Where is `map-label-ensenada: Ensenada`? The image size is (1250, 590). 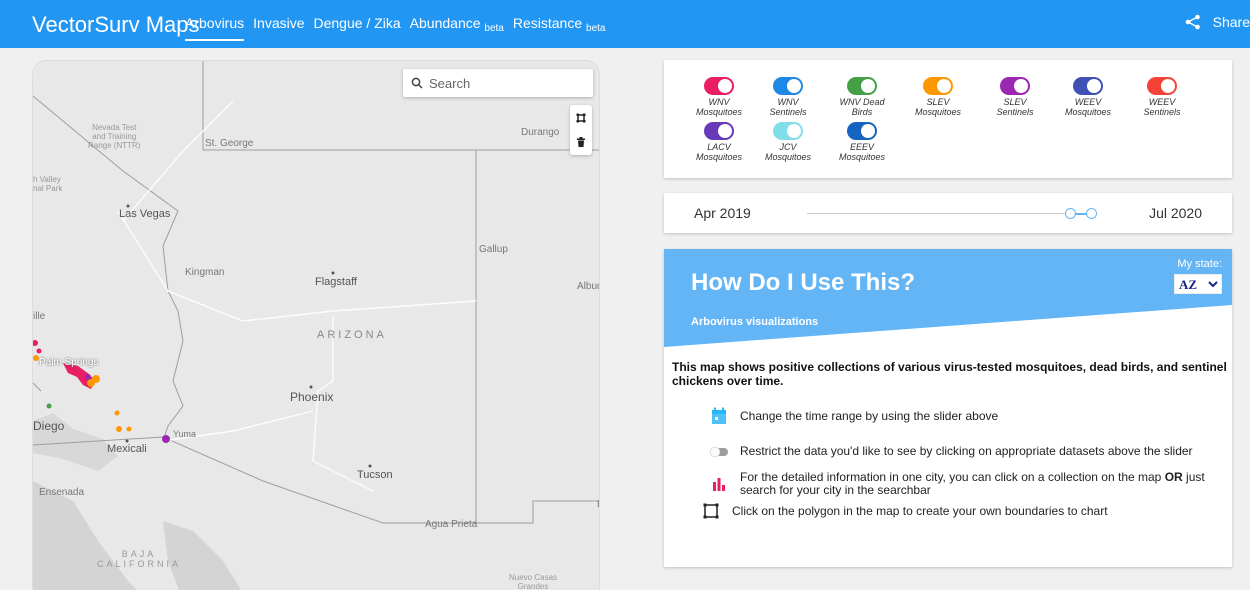 map-label-ensenada: Ensenada is located at coordinates (62, 492).